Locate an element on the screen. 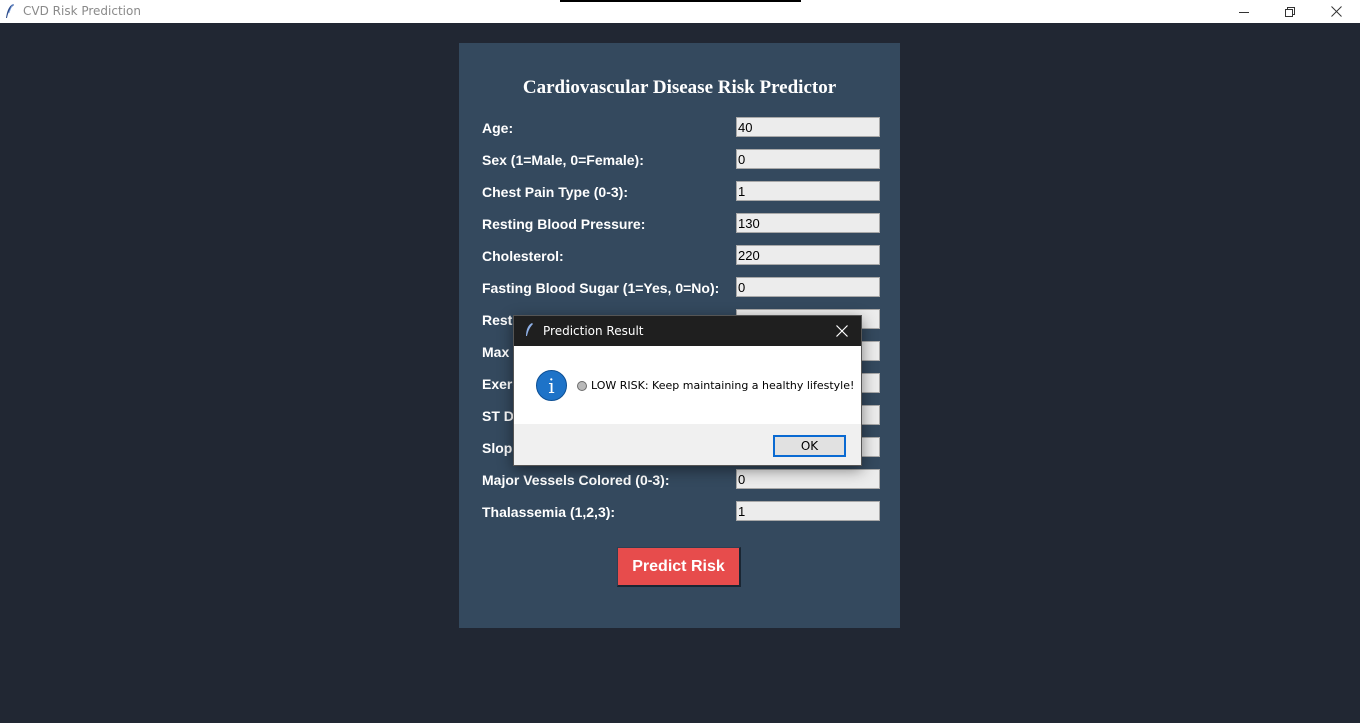  titlebar-accent-line is located at coordinates (680, 1).